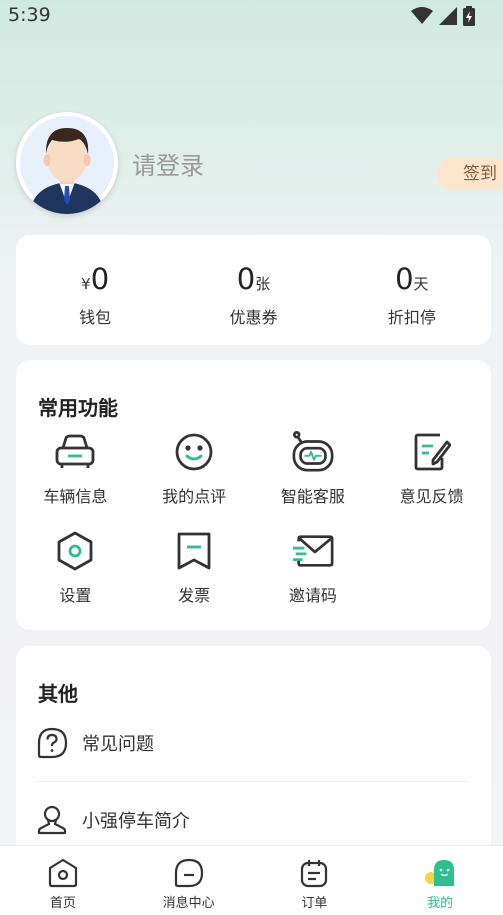  I want to click on car-icon, so click(75, 451).